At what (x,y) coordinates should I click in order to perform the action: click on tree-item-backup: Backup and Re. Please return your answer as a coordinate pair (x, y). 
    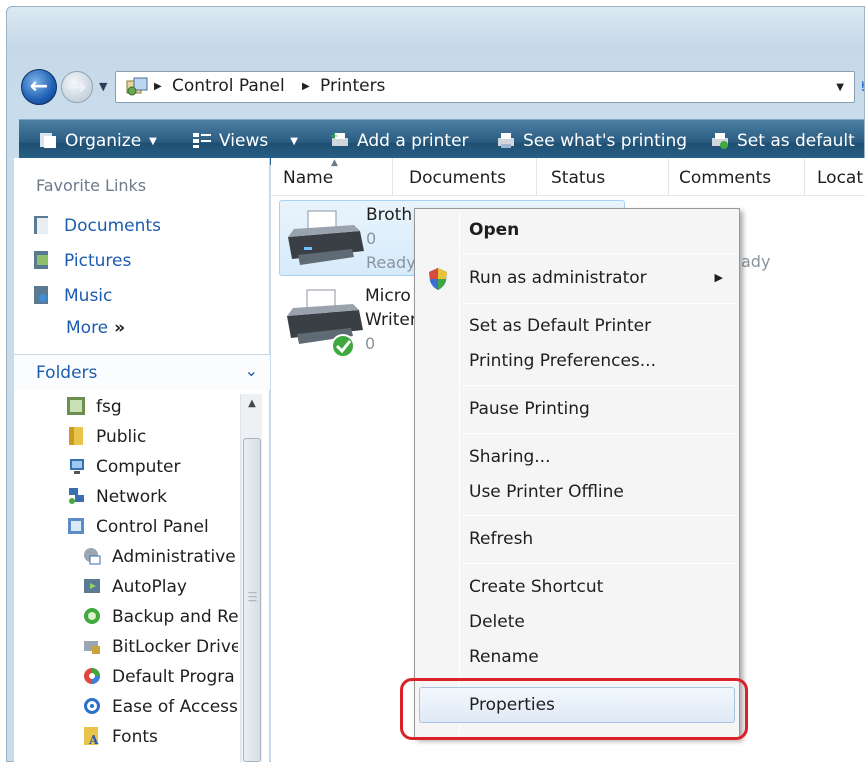
    Looking at the image, I should click on (160, 619).